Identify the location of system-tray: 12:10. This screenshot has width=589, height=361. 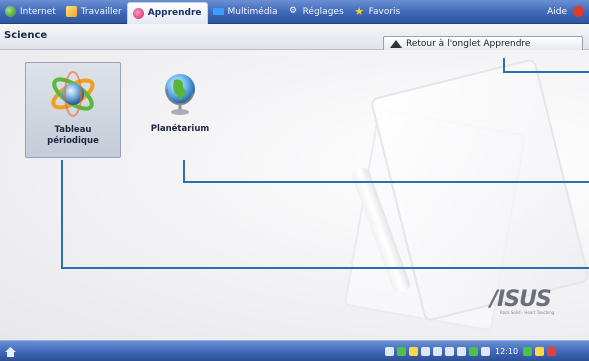
(471, 351).